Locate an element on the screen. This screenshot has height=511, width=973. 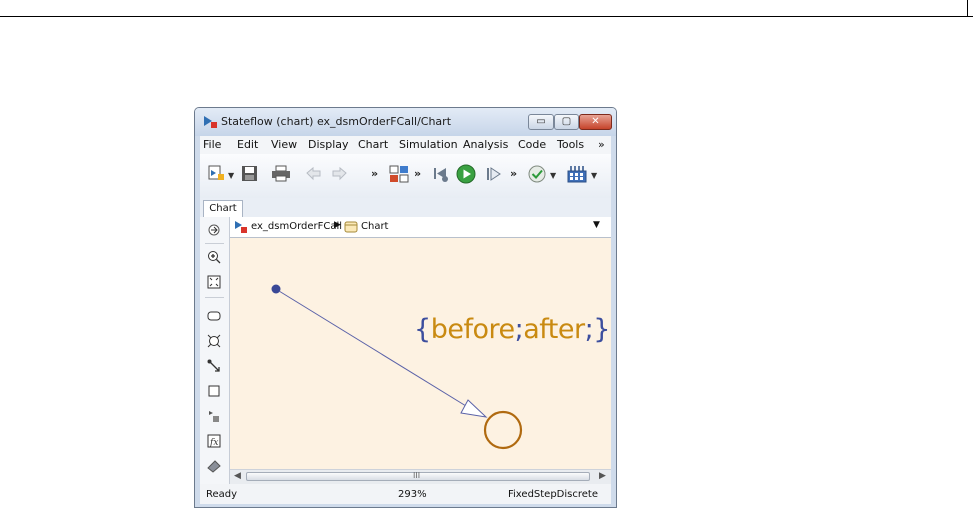
menu-simulation: Simulation is located at coordinates (428, 144).